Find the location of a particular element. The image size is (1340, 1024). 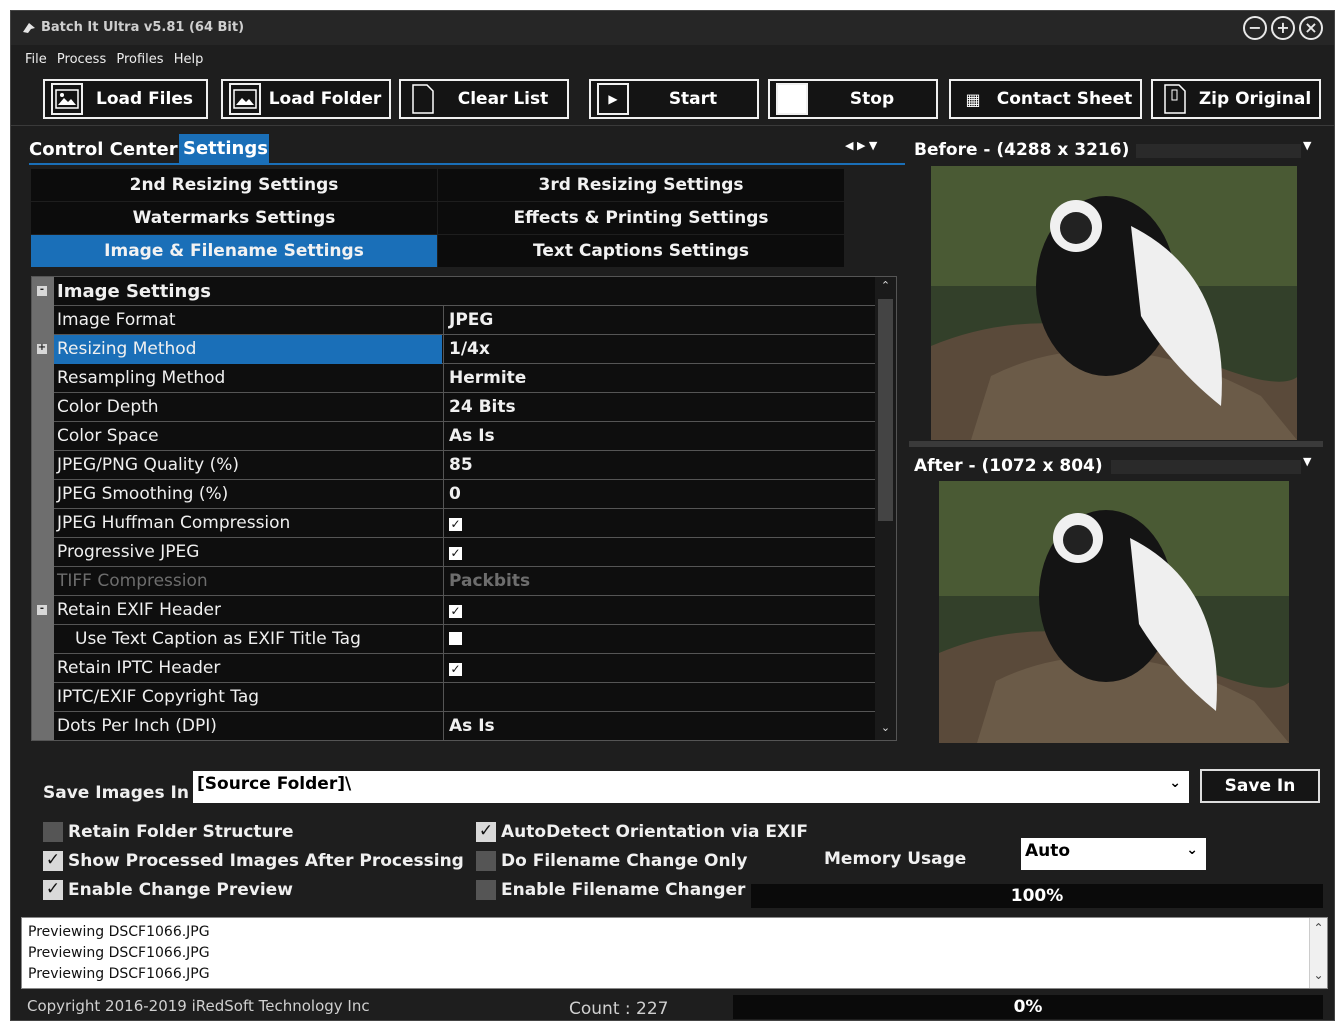

memory-progress-bar: 100% is located at coordinates (1037, 896).